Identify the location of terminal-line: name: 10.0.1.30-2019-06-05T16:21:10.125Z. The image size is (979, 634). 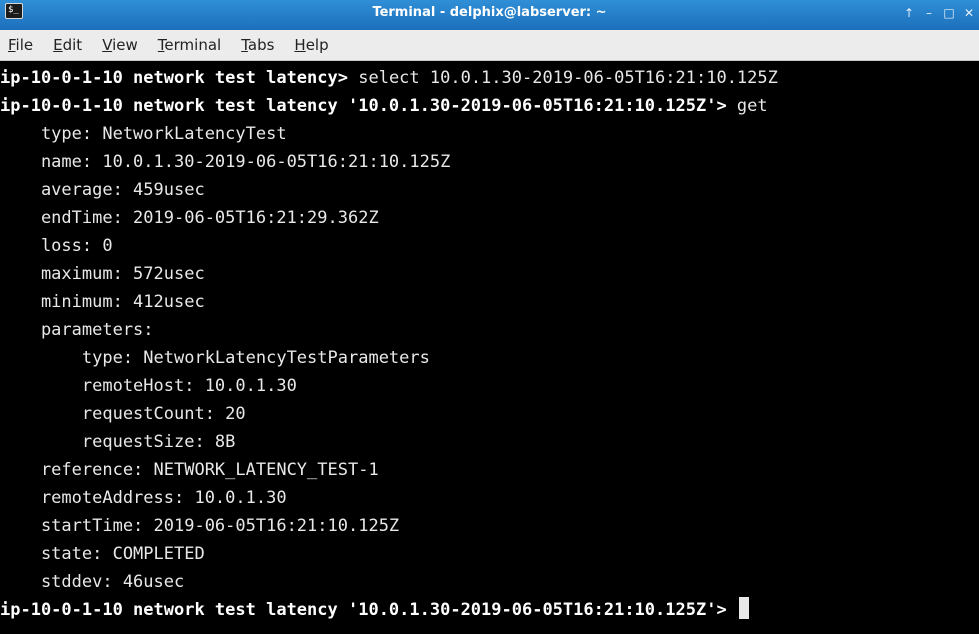
(225, 162).